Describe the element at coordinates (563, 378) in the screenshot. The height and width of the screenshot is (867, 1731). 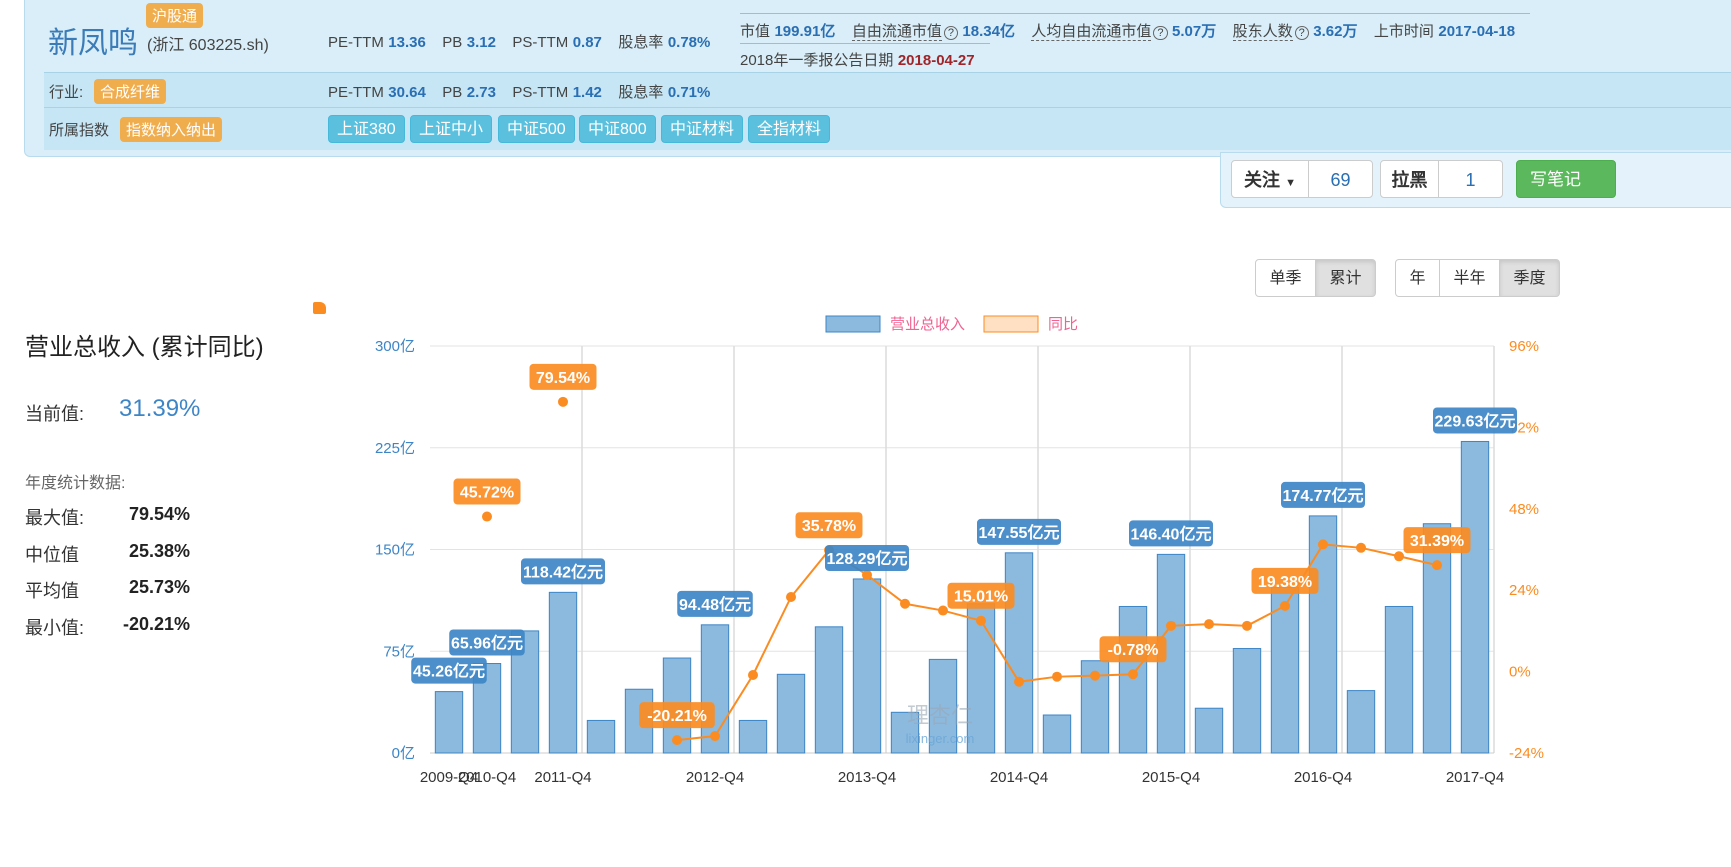
I see `yoy-data-label: 79.54%` at that location.